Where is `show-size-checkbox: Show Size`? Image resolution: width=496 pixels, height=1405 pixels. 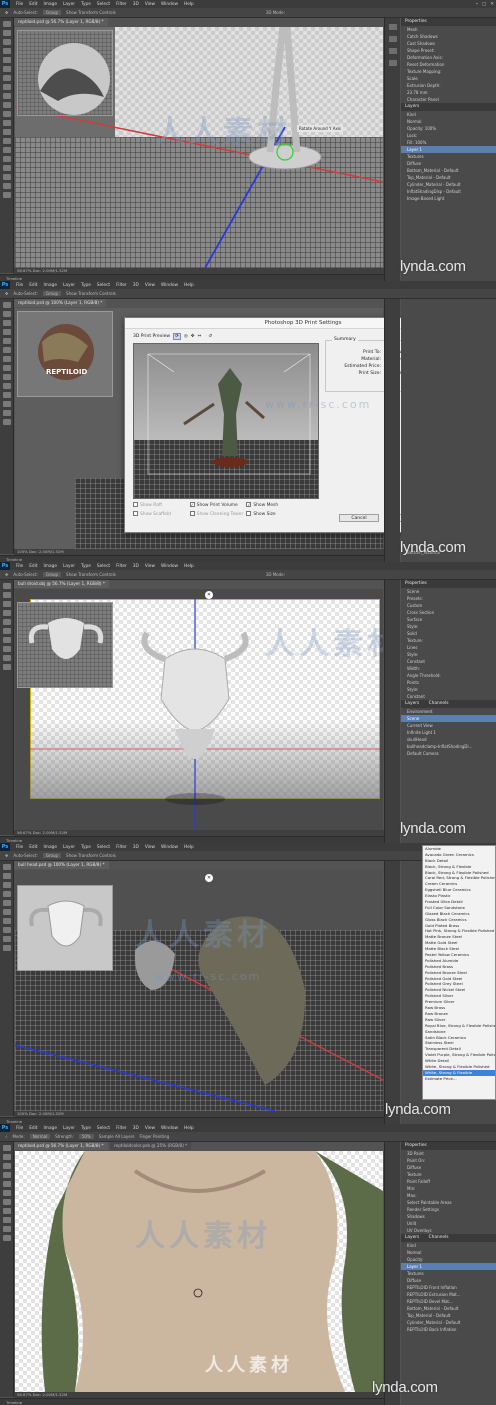
show-size-checkbox: Show Size is located at coordinates (274, 514).